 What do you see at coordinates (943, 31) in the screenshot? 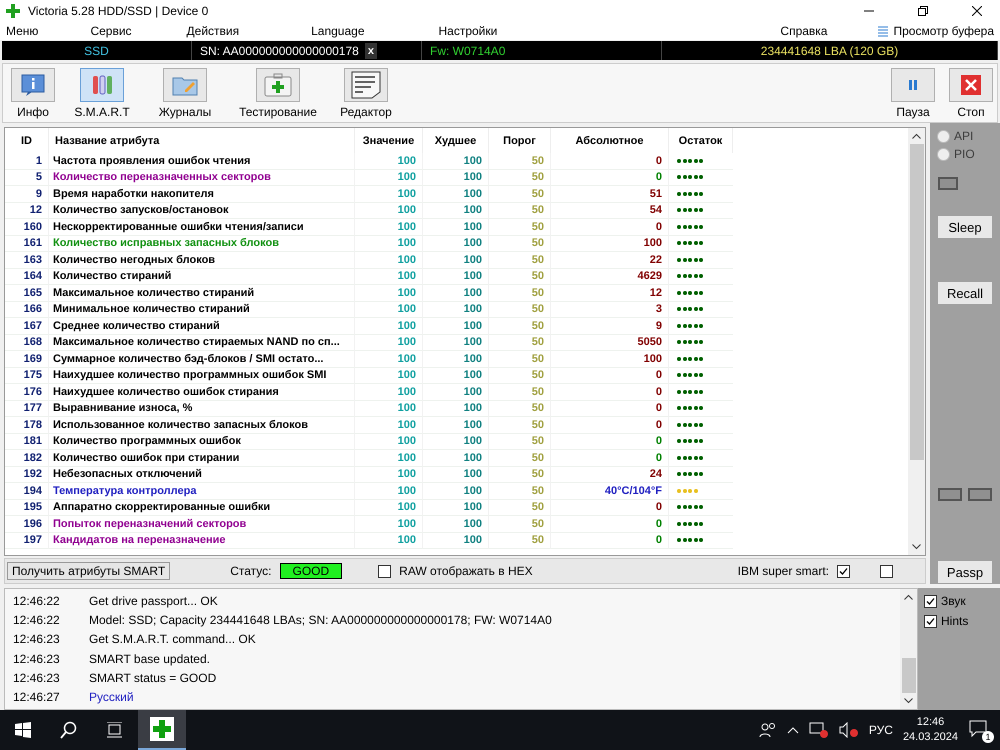
I see `menu-item: Просмотр буфера` at bounding box center [943, 31].